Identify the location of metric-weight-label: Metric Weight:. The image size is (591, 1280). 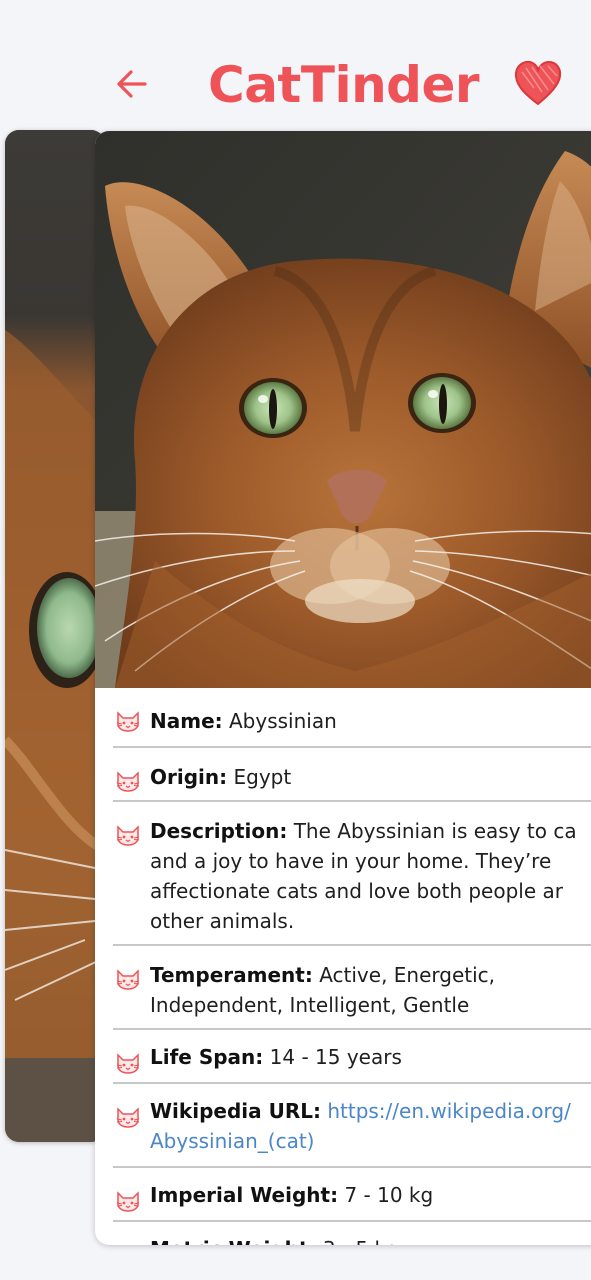
(233, 1241).